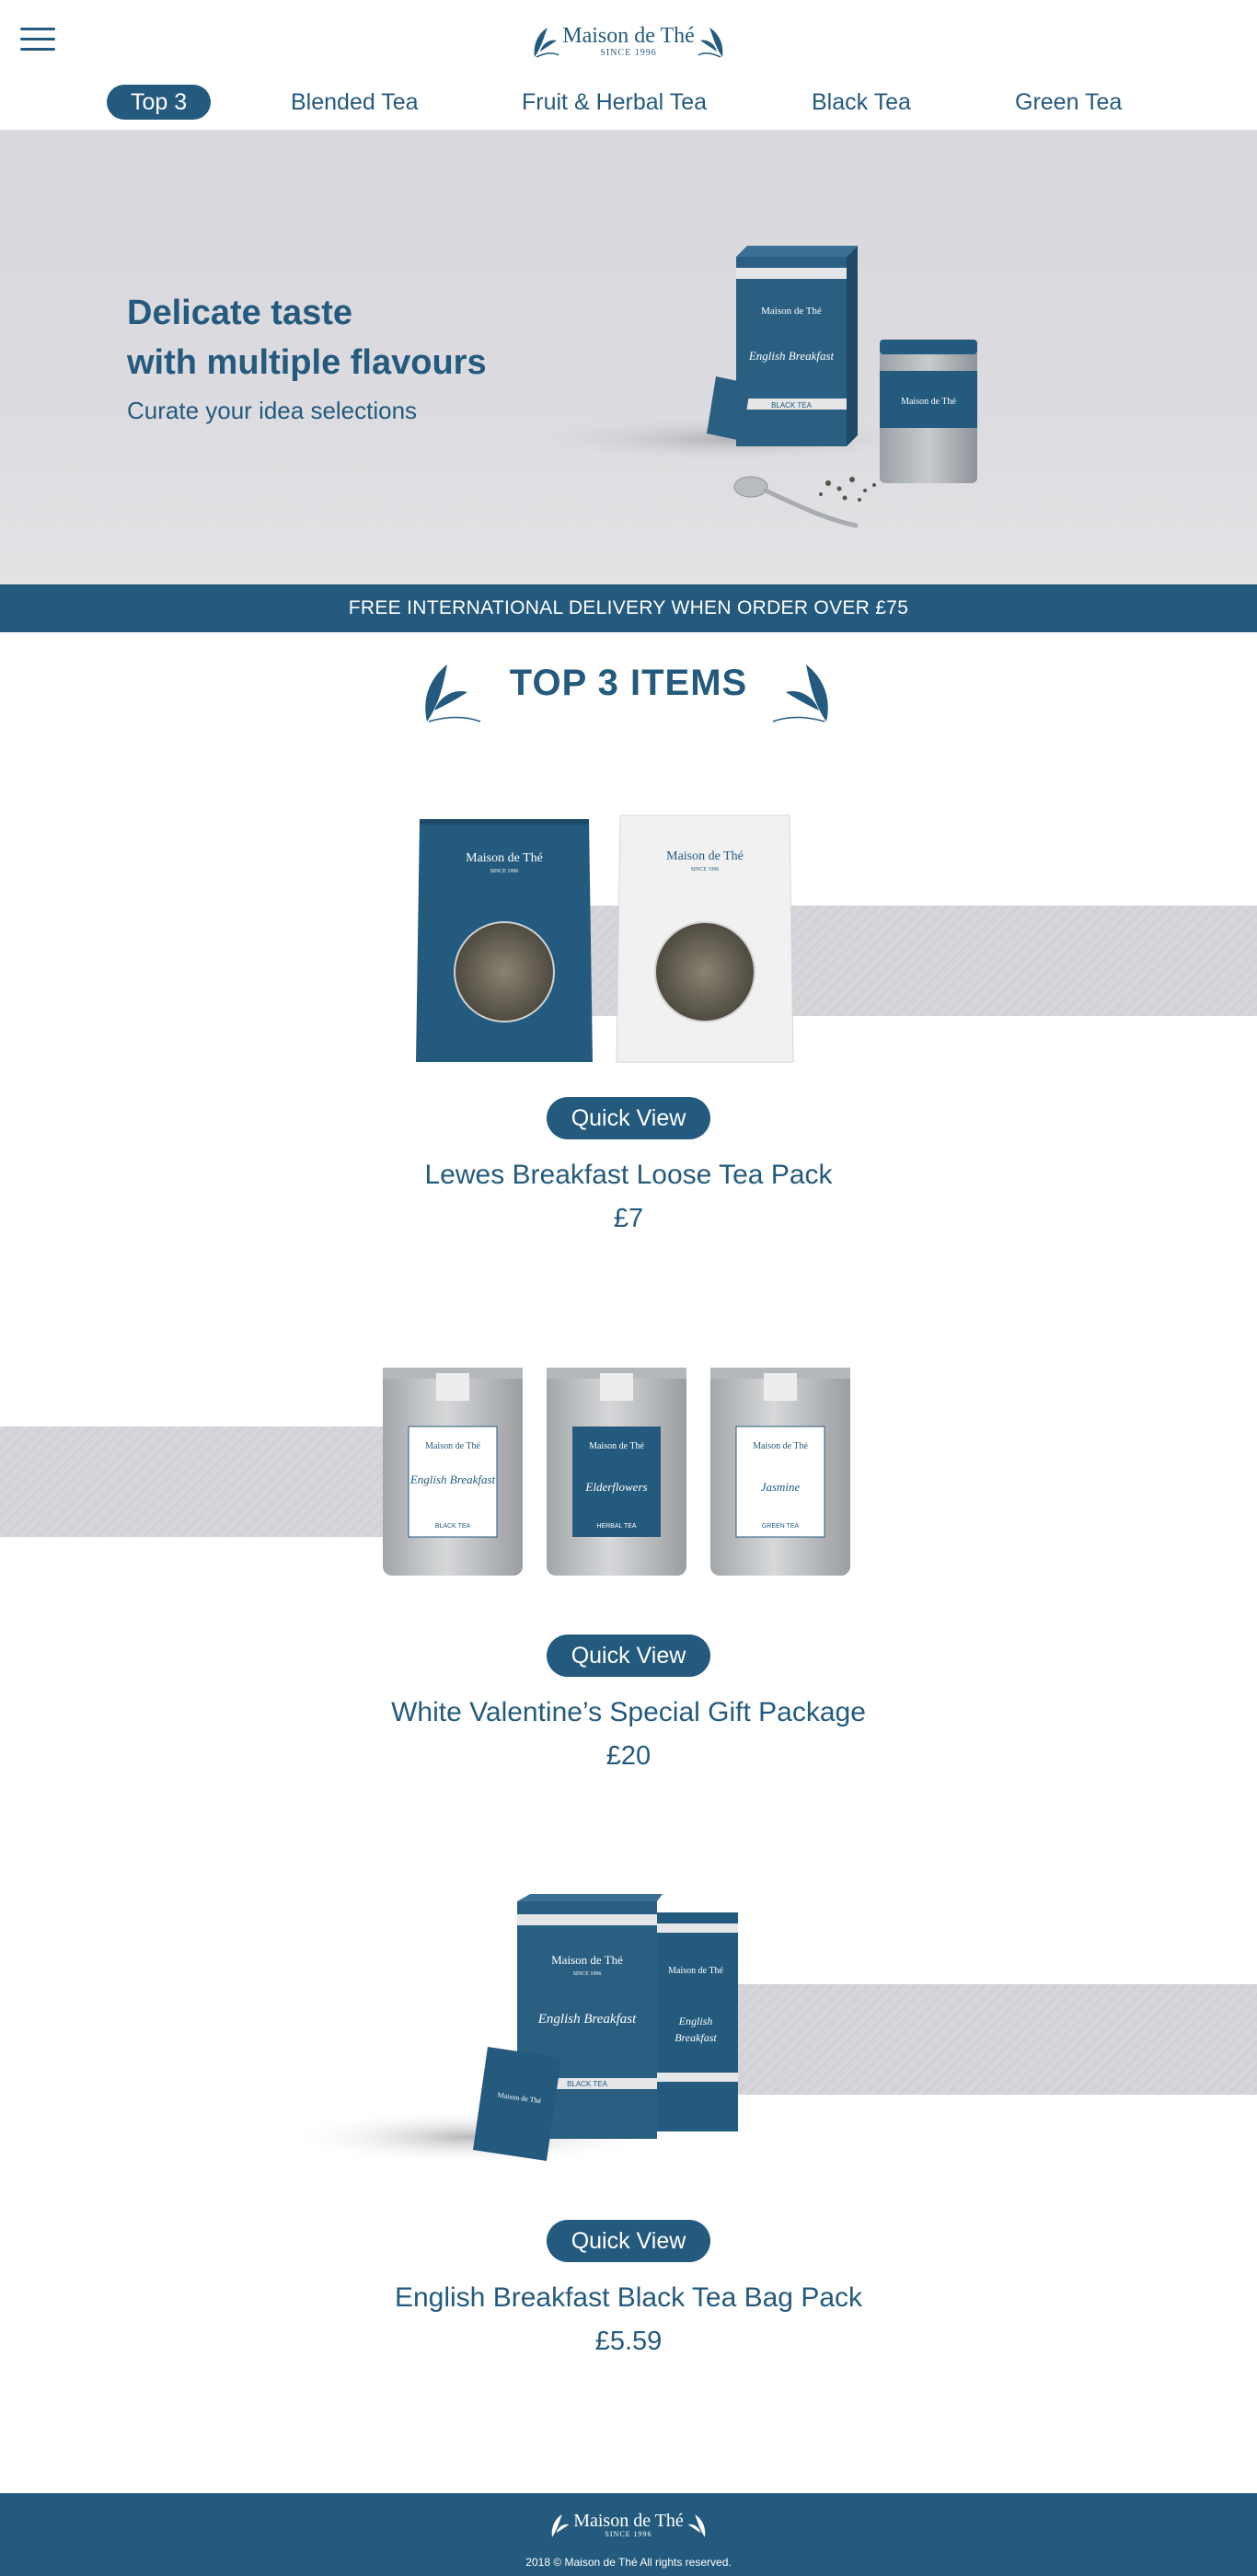 Image resolution: width=1257 pixels, height=2576 pixels. Describe the element at coordinates (452, 1479) in the screenshot. I see `tin-label: English Breakfast` at that location.